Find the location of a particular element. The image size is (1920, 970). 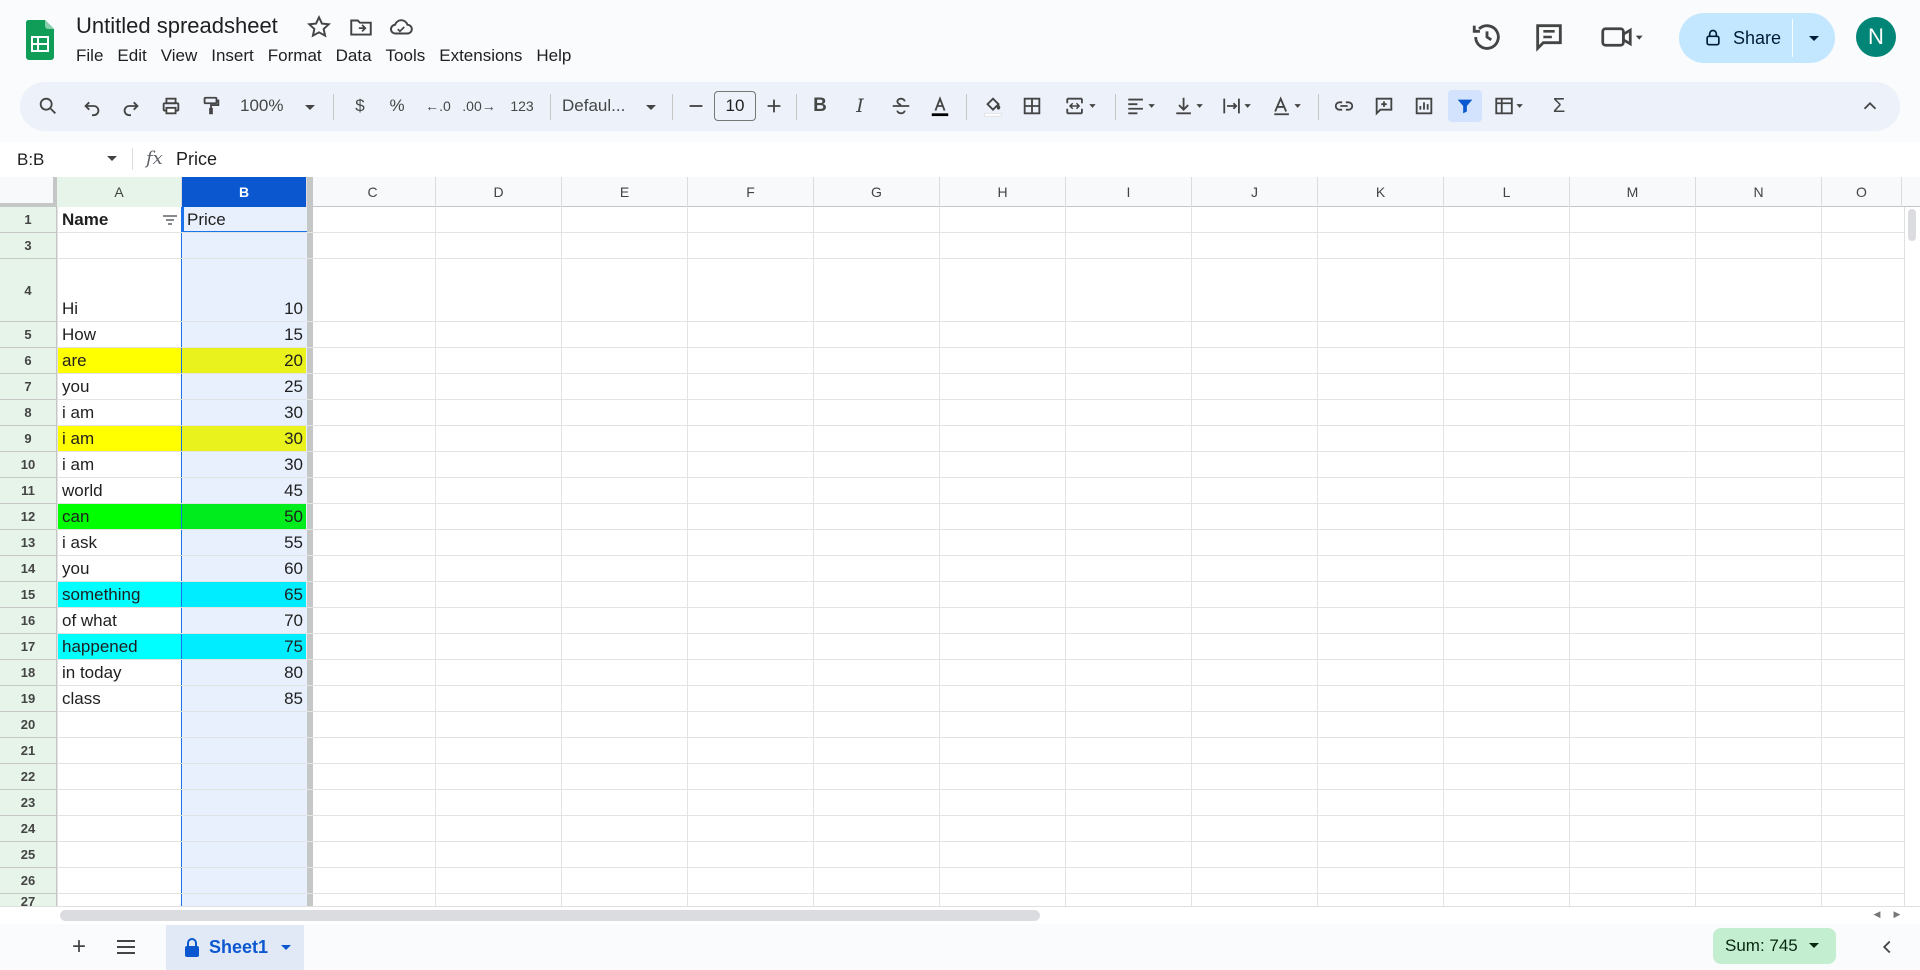

cell-b8: 30 is located at coordinates (244, 413).